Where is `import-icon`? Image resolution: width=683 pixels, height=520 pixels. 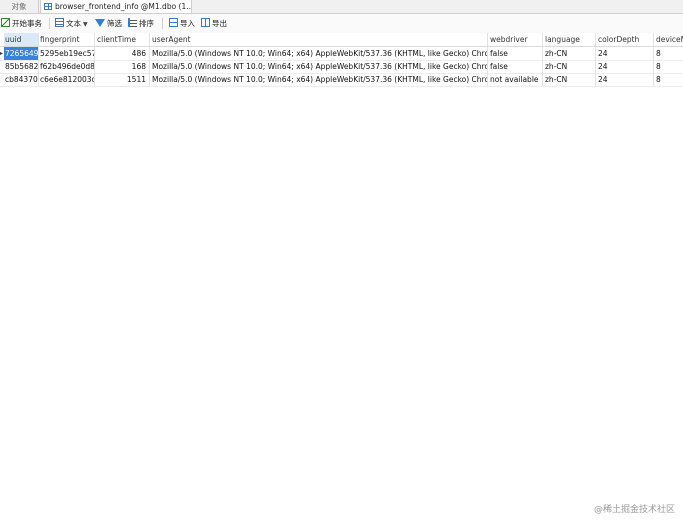
import-icon is located at coordinates (173, 22).